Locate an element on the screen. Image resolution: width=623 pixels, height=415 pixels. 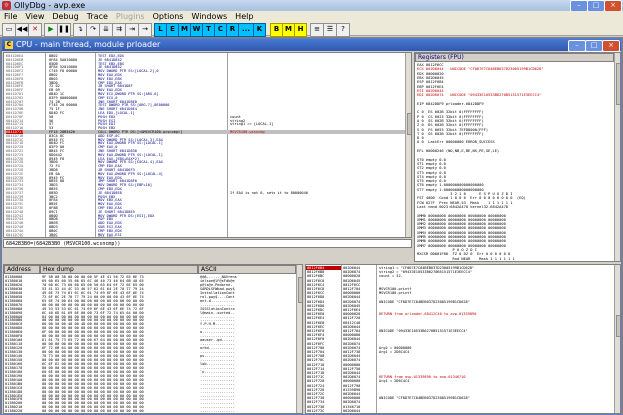
options-icon: ≡ is located at coordinates (317, 30).